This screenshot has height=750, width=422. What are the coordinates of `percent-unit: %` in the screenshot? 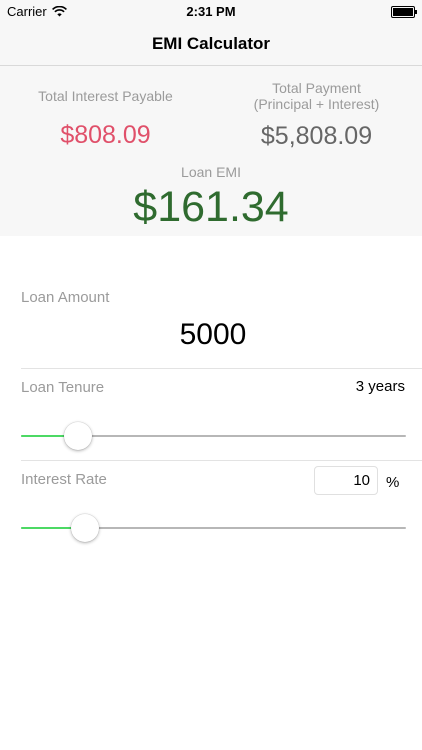 It's located at (393, 482).